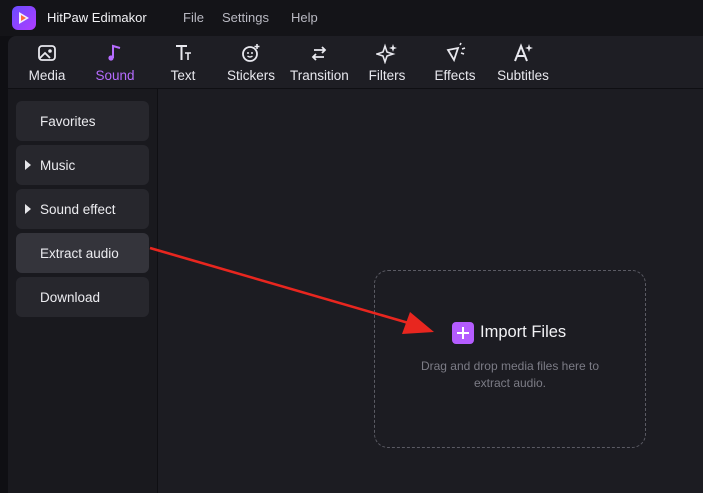  What do you see at coordinates (245, 17) in the screenshot?
I see `menu-settings: Settings` at bounding box center [245, 17].